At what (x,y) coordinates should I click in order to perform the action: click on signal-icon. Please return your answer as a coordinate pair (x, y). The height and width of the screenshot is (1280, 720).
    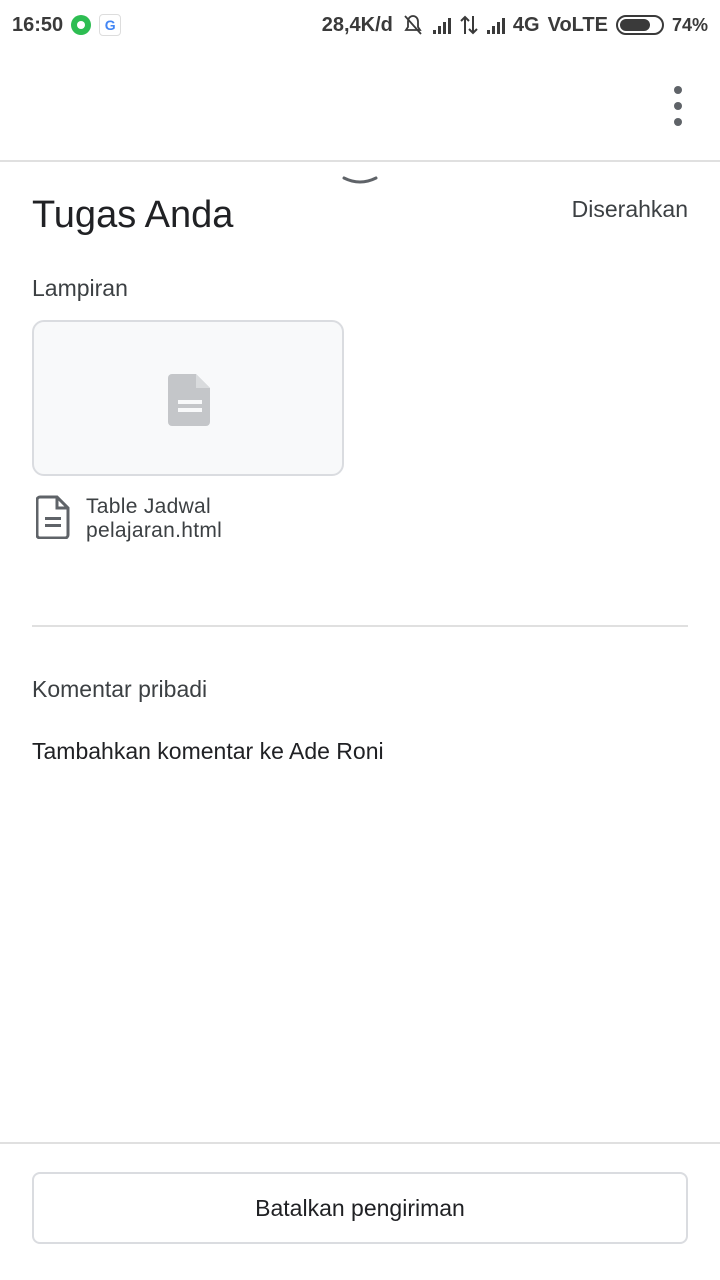
    Looking at the image, I should click on (441, 25).